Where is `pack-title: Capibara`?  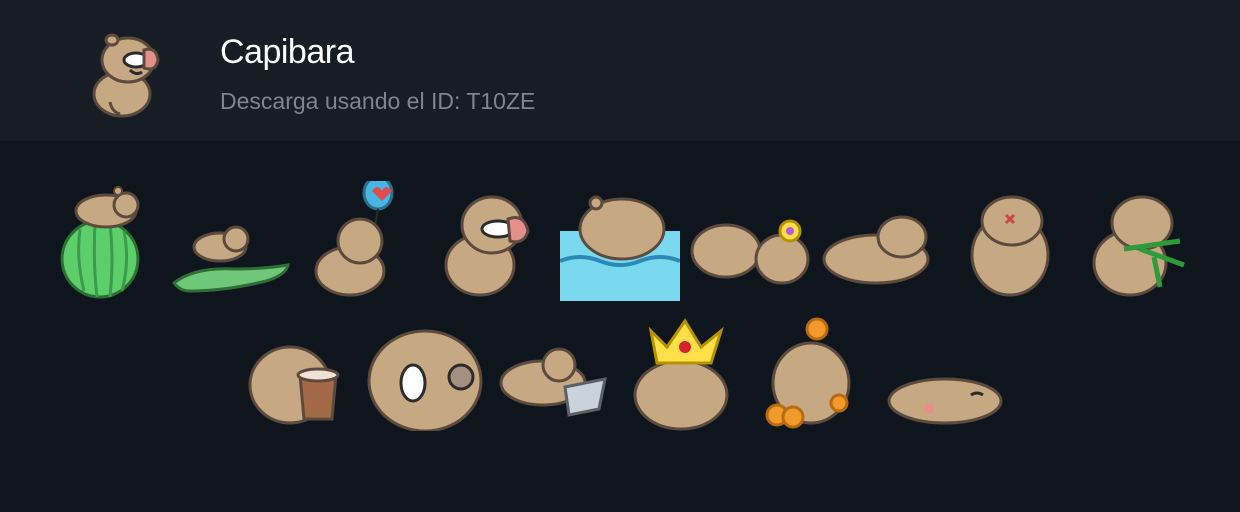
pack-title: Capibara is located at coordinates (287, 52).